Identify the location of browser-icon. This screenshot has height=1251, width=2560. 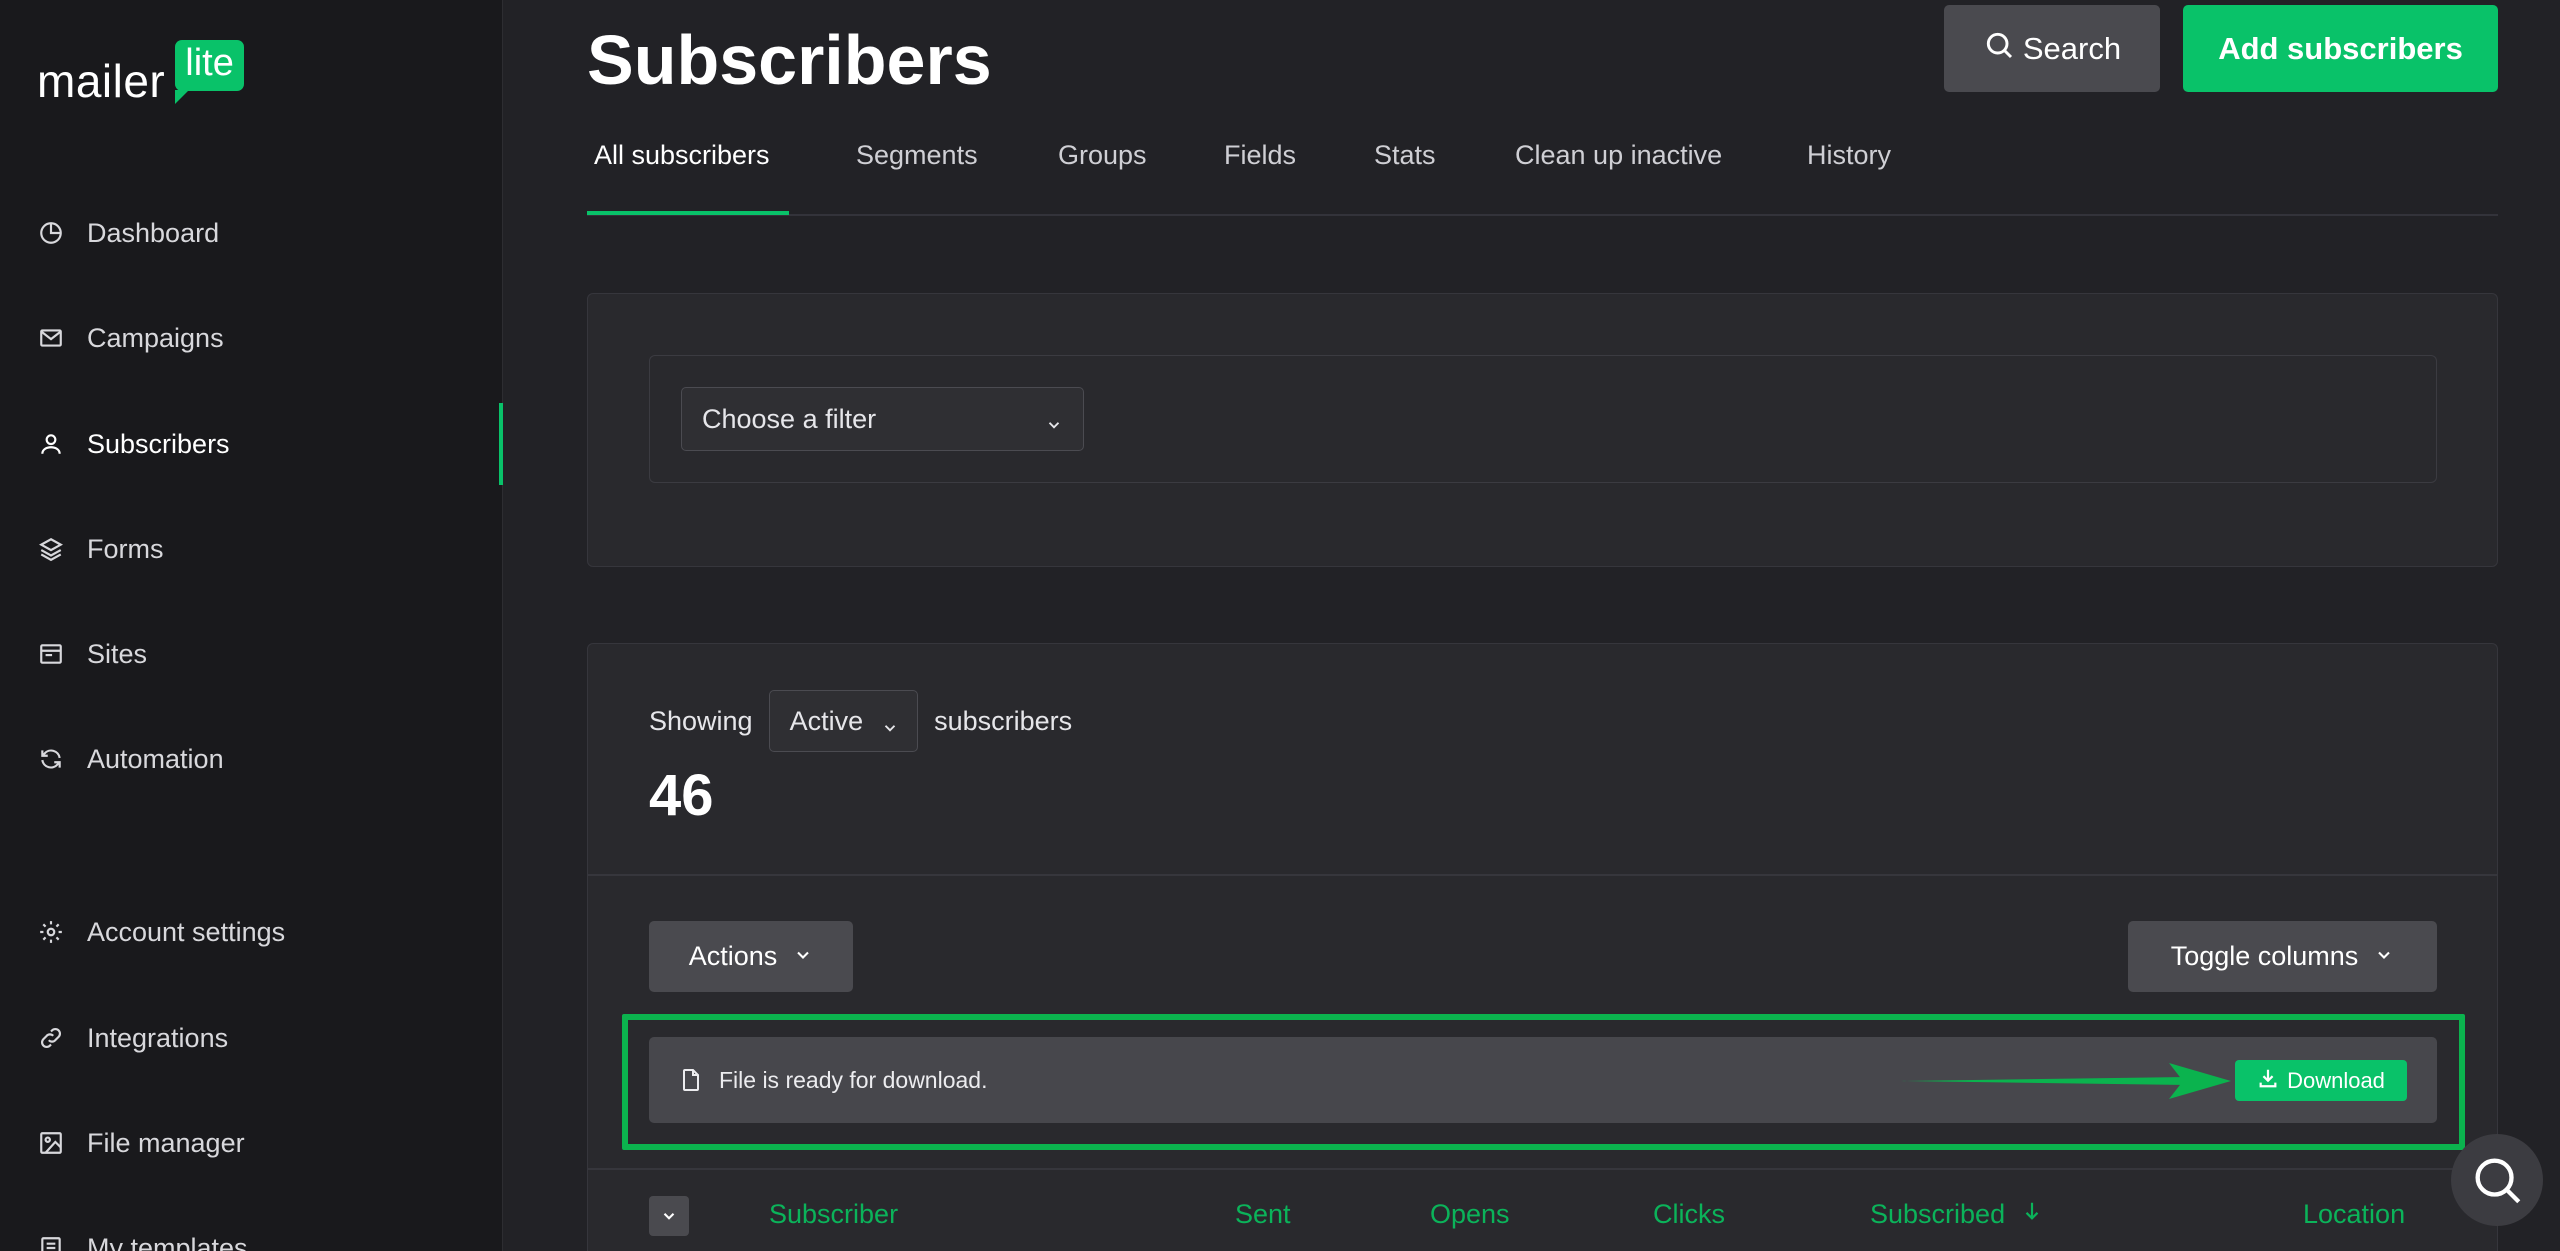
(51, 654).